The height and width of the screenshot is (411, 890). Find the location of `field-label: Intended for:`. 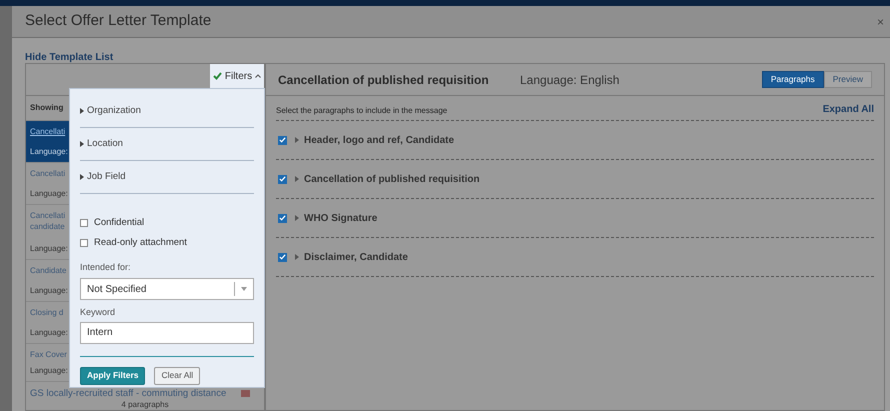

field-label: Intended for: is located at coordinates (106, 267).